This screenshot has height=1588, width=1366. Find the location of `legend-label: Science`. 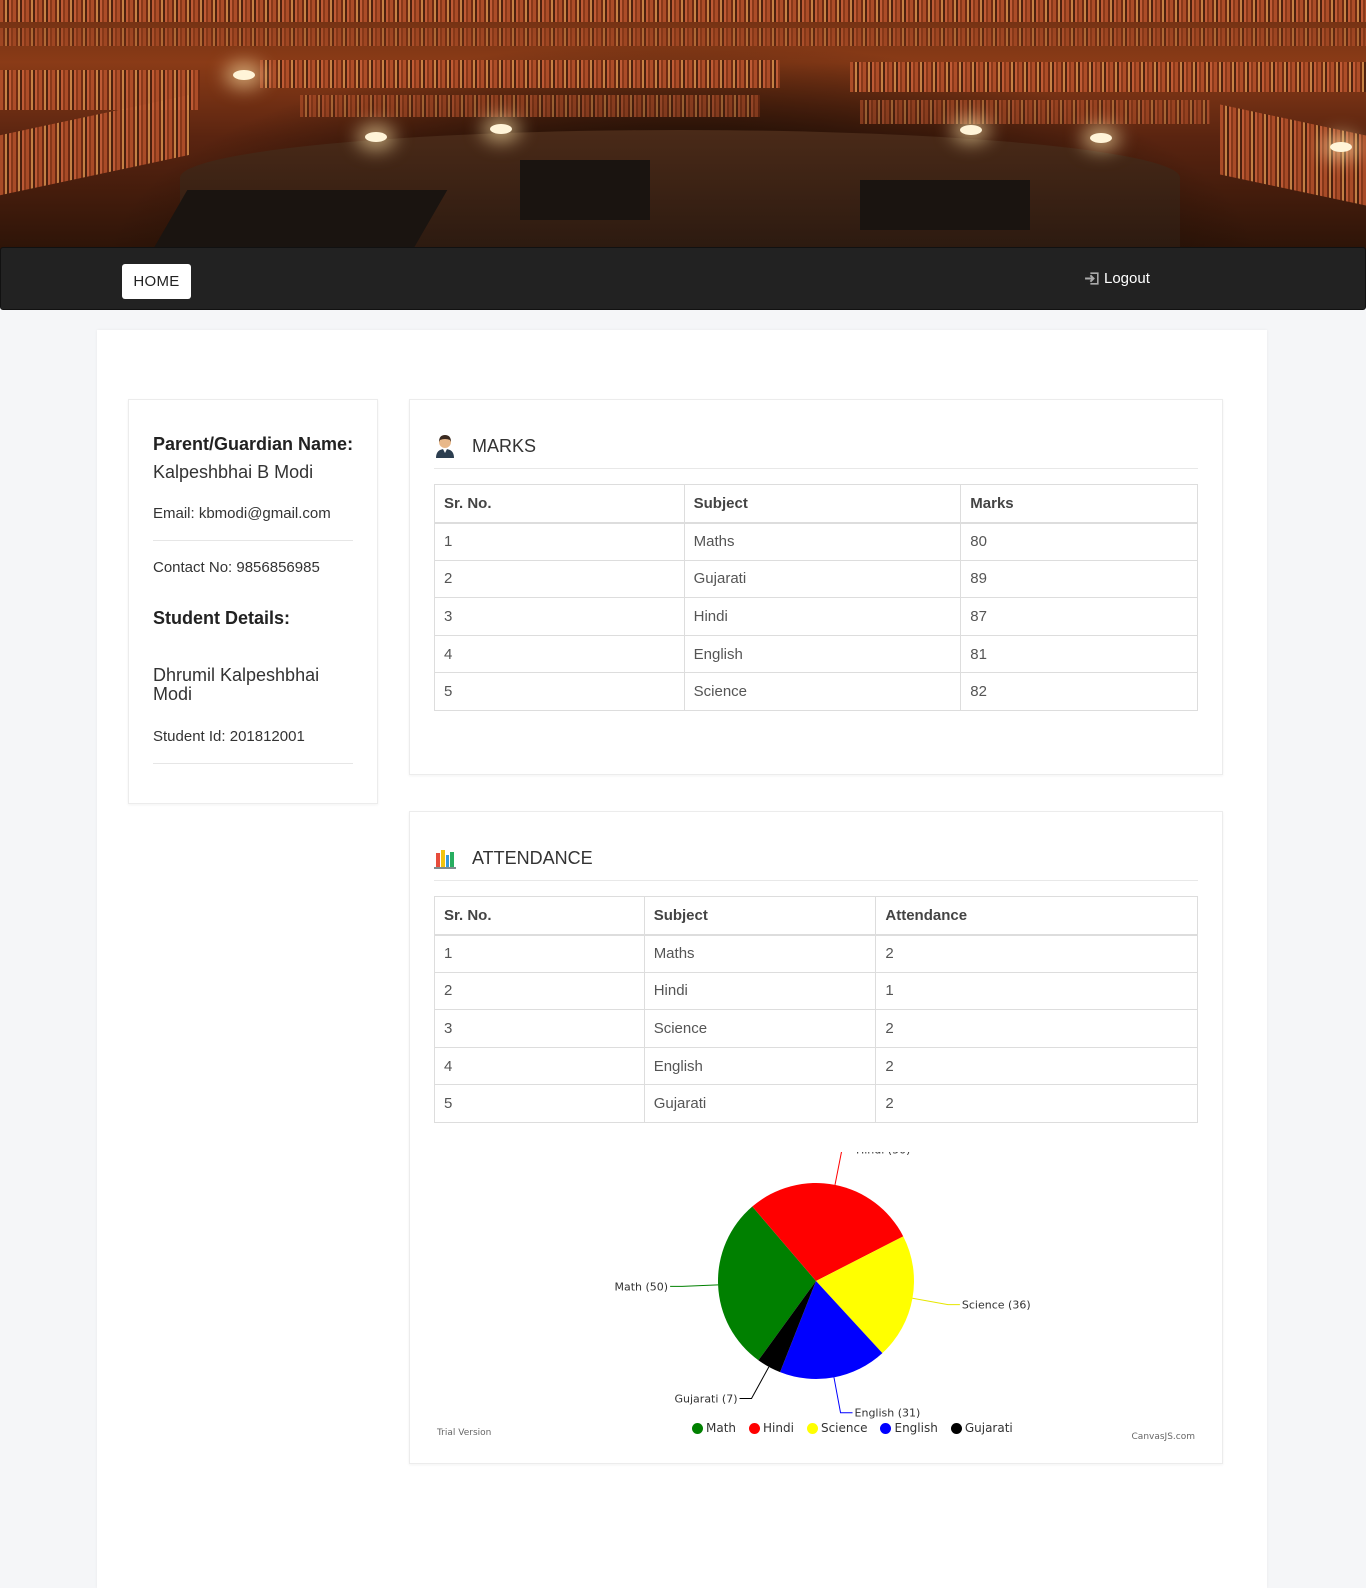

legend-label: Science is located at coordinates (844, 1428).